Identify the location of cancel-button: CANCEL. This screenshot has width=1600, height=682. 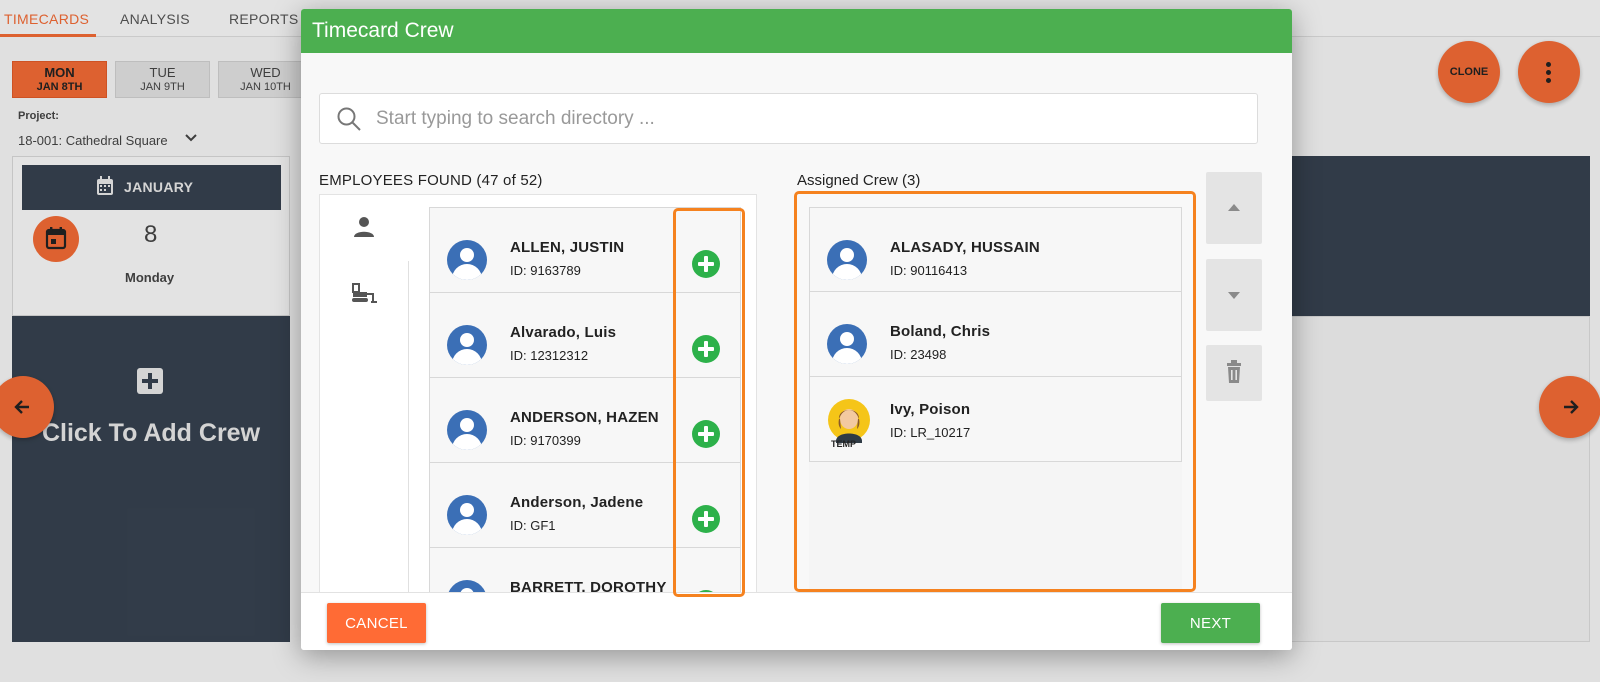
(376, 623).